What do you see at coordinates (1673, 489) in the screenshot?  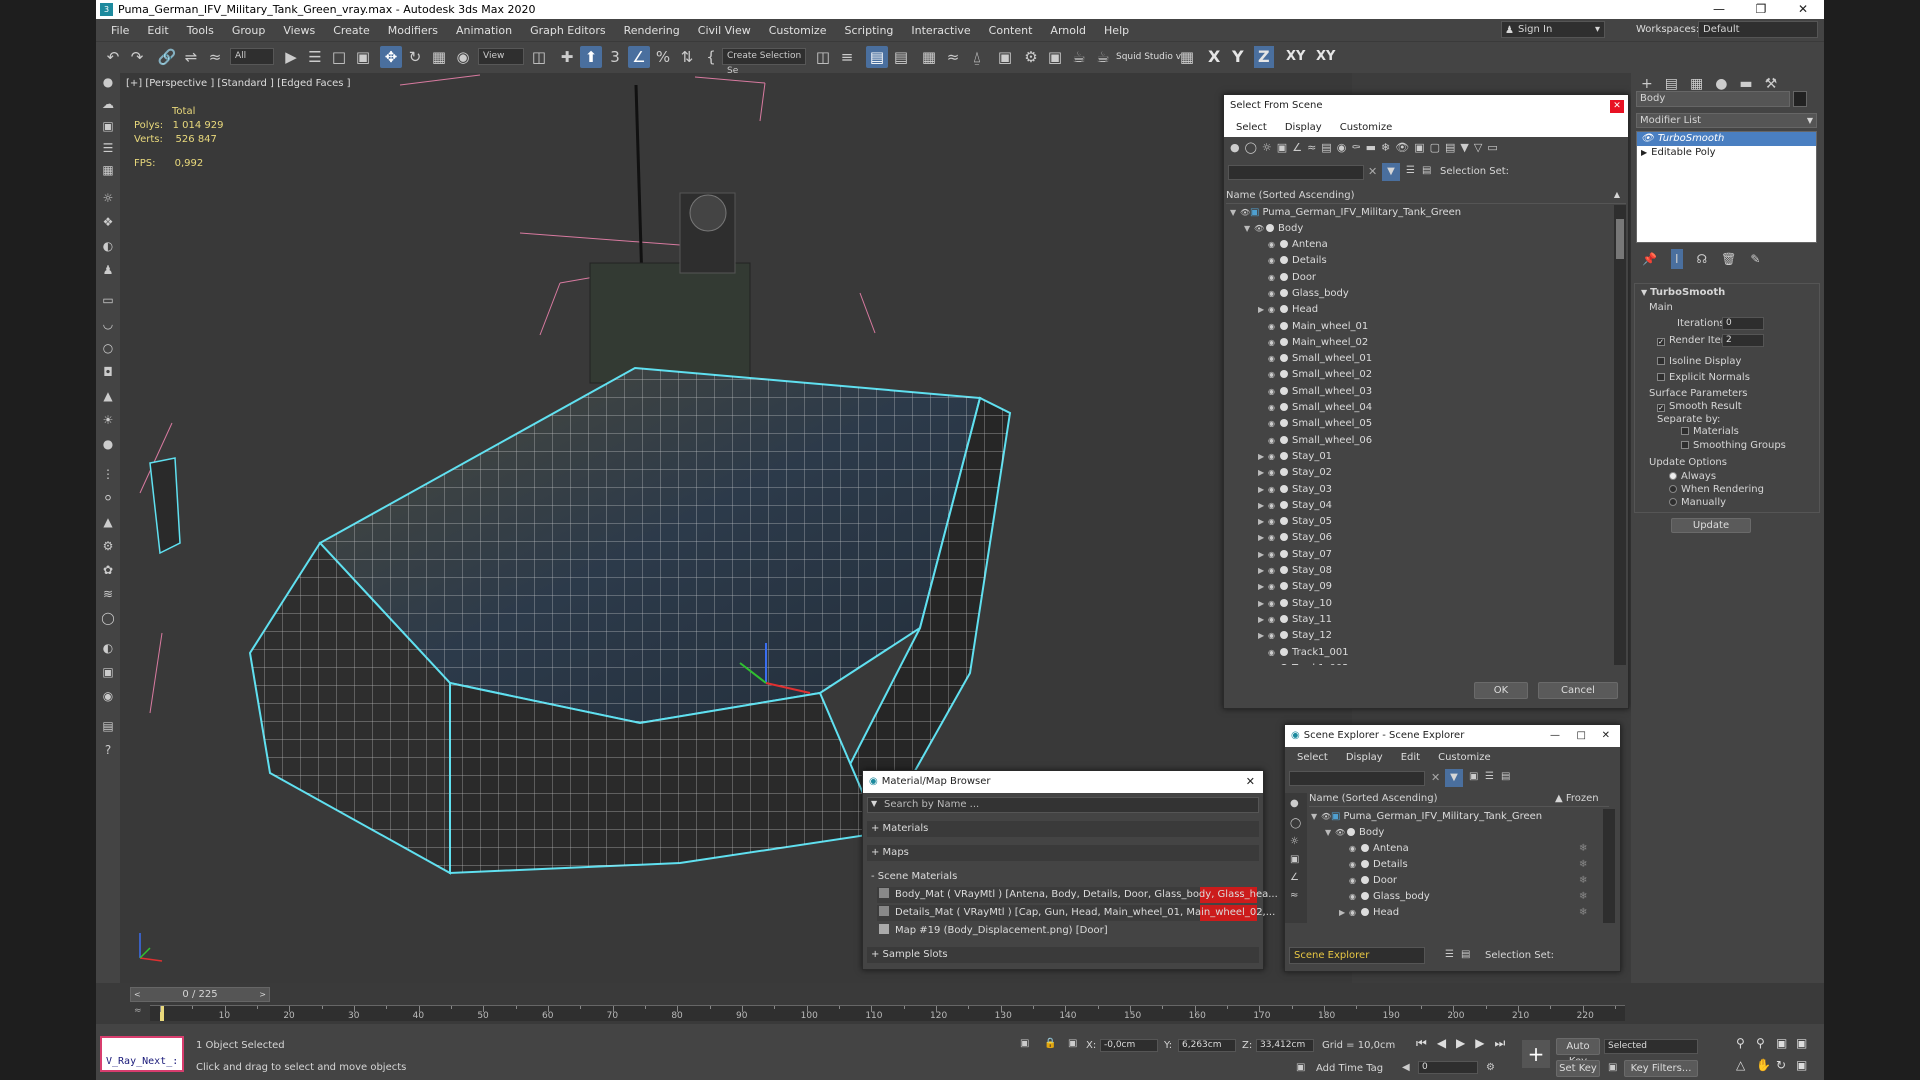 I see `when-rendering-radio` at bounding box center [1673, 489].